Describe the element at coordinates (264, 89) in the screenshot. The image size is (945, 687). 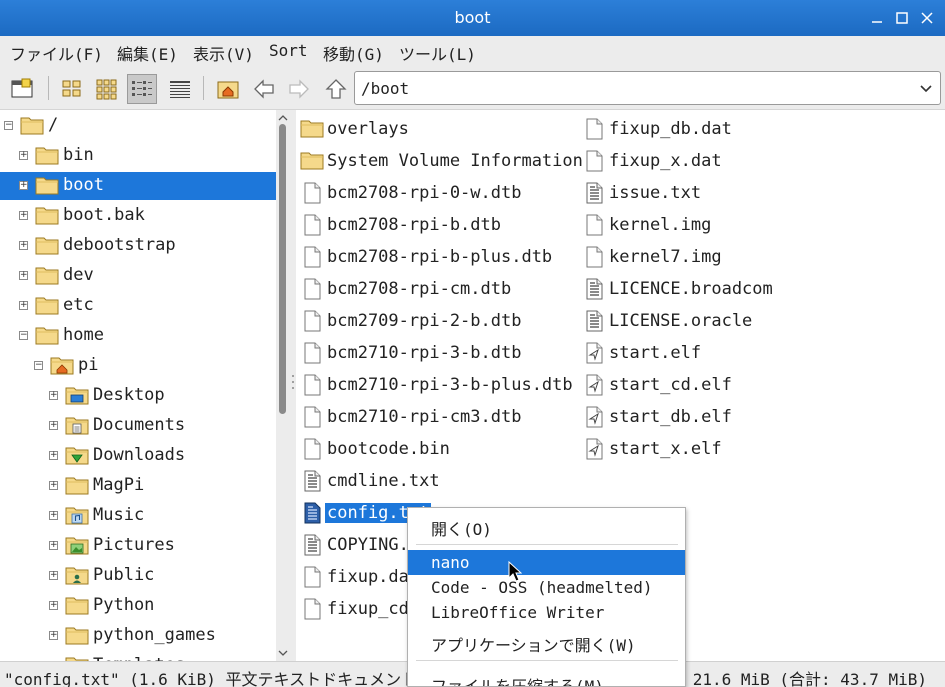
I see `back-arrow-icon` at that location.